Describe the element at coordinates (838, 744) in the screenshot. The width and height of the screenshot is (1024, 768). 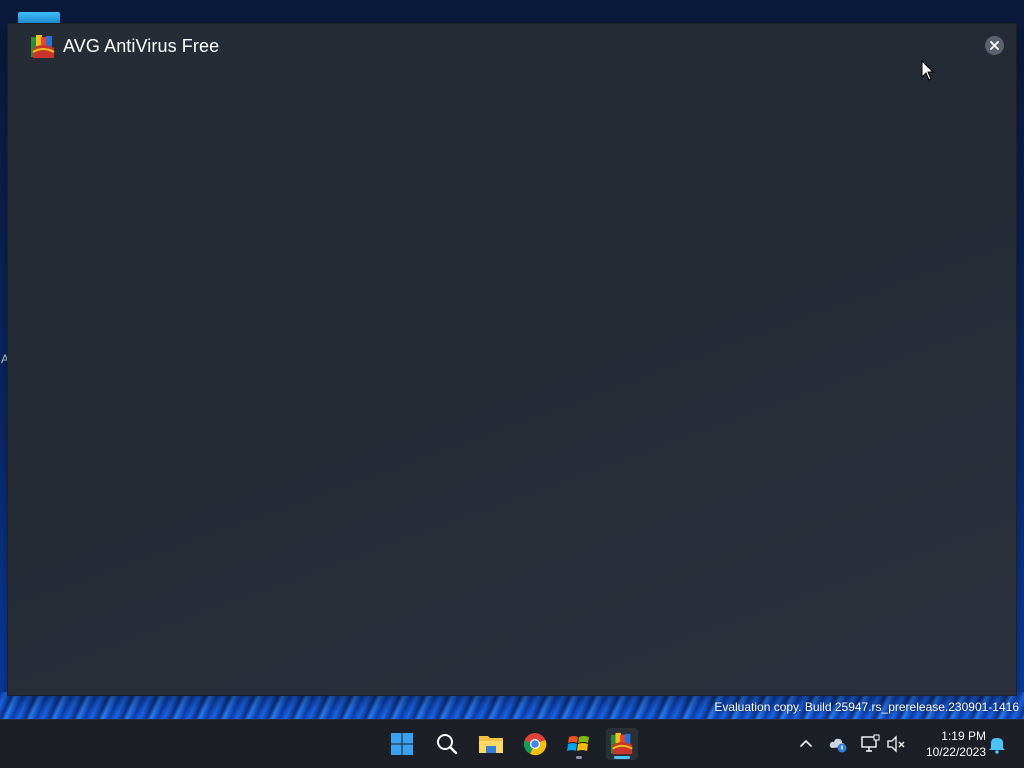
I see `cloud-status-icon` at that location.